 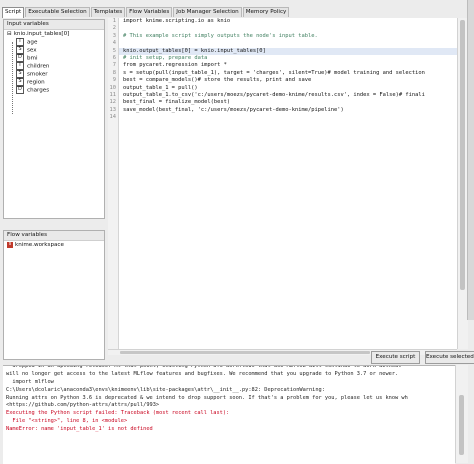 I want to click on column-item: Ssmoker, so click(x=54, y=74).